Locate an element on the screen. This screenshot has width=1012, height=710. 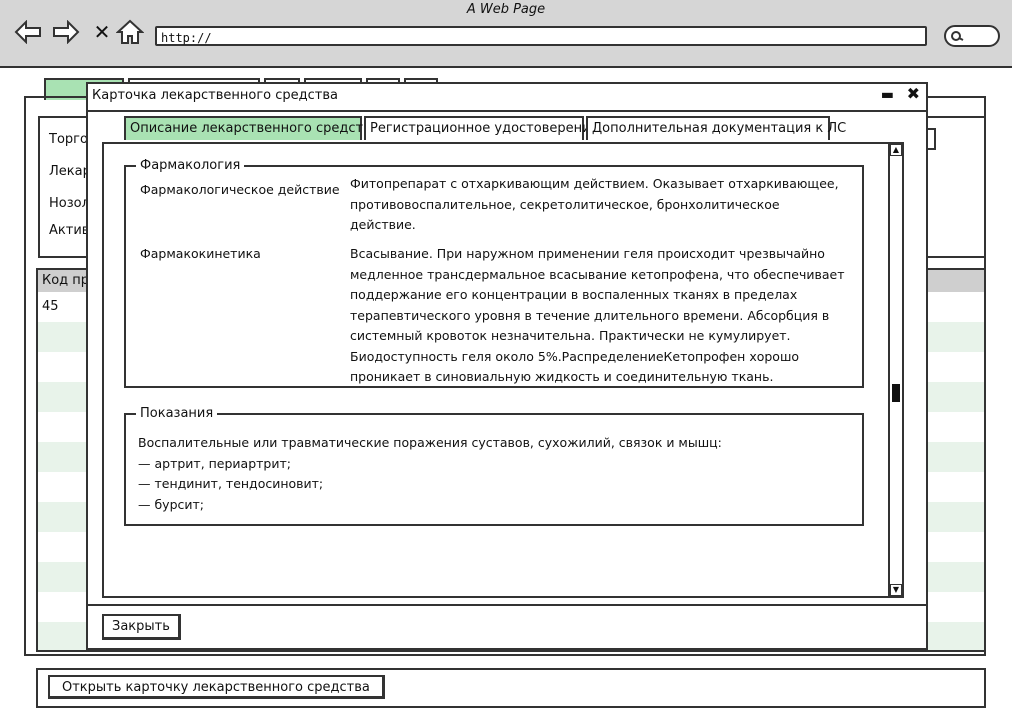
dialog-title: Карточка лекарственного средства is located at coordinates (215, 95).